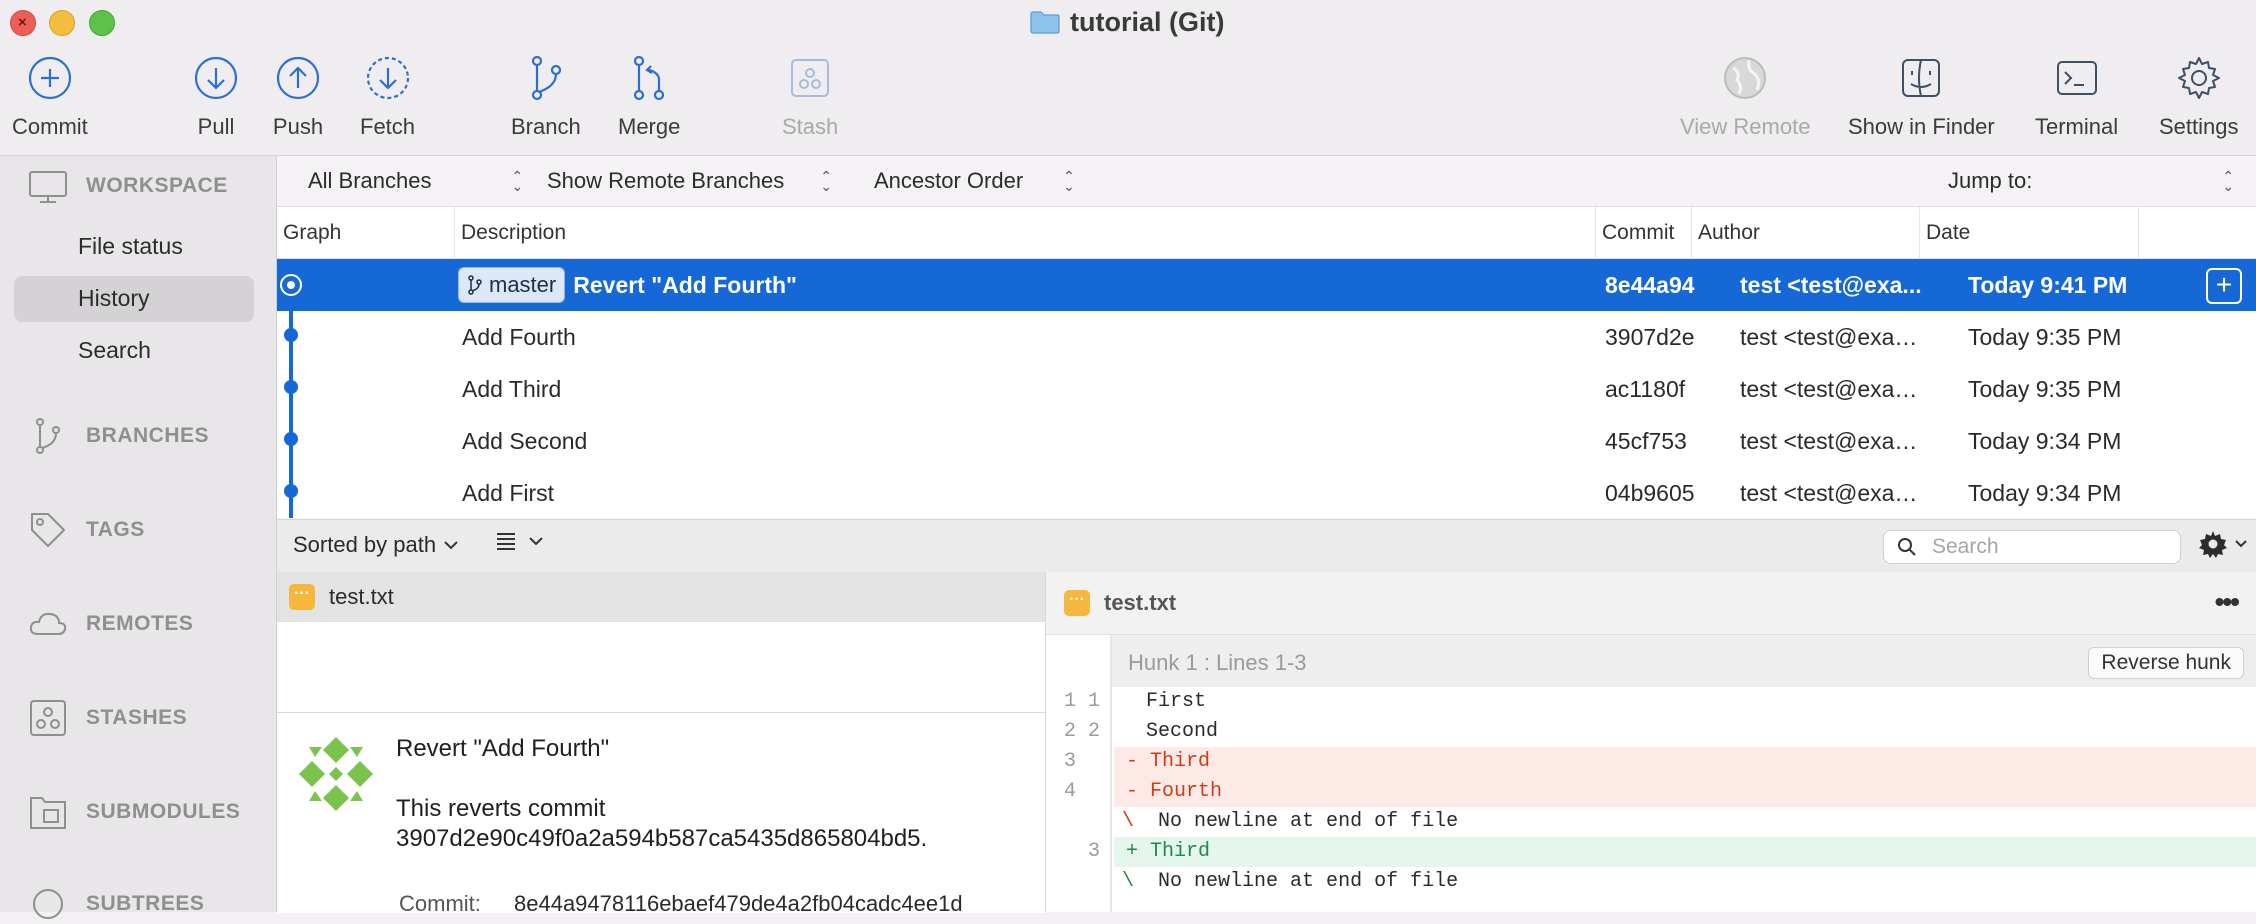  What do you see at coordinates (148, 435) in the screenshot?
I see `branches-label: BRANCHES` at bounding box center [148, 435].